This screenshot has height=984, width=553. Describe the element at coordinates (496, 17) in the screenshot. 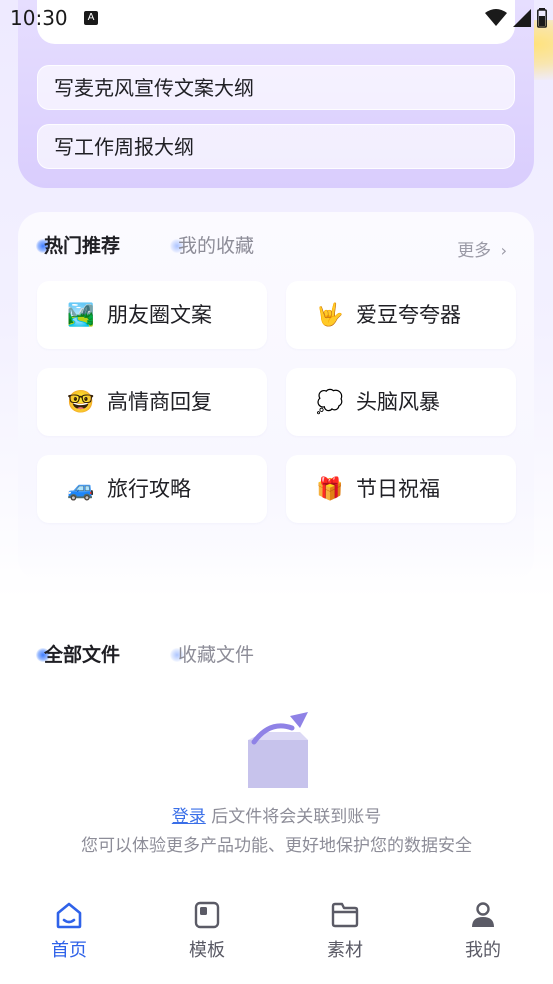

I see `wifi-icon` at that location.